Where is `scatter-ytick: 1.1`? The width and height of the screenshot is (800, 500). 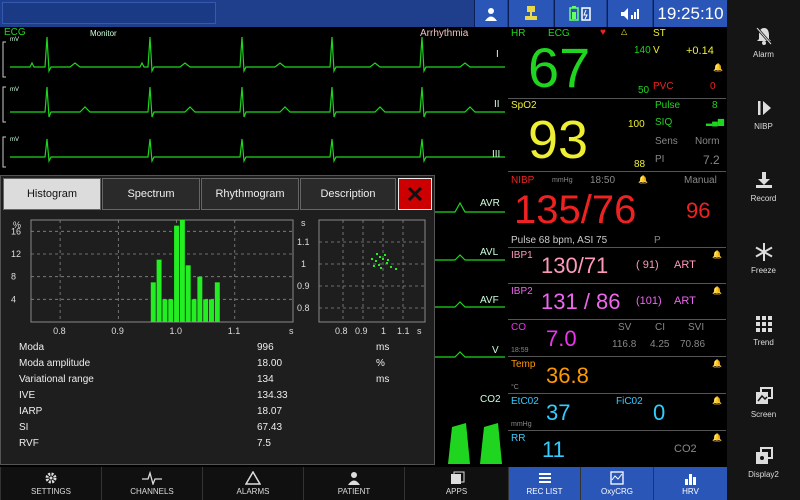
scatter-ytick: 1.1 is located at coordinates (303, 242).